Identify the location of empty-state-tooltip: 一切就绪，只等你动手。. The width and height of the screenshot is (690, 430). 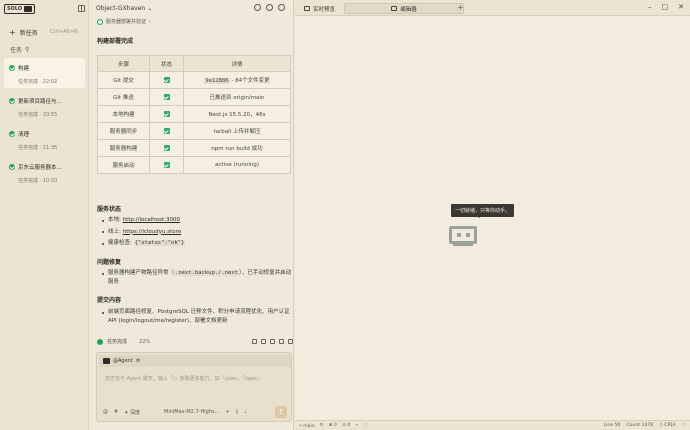
(483, 211).